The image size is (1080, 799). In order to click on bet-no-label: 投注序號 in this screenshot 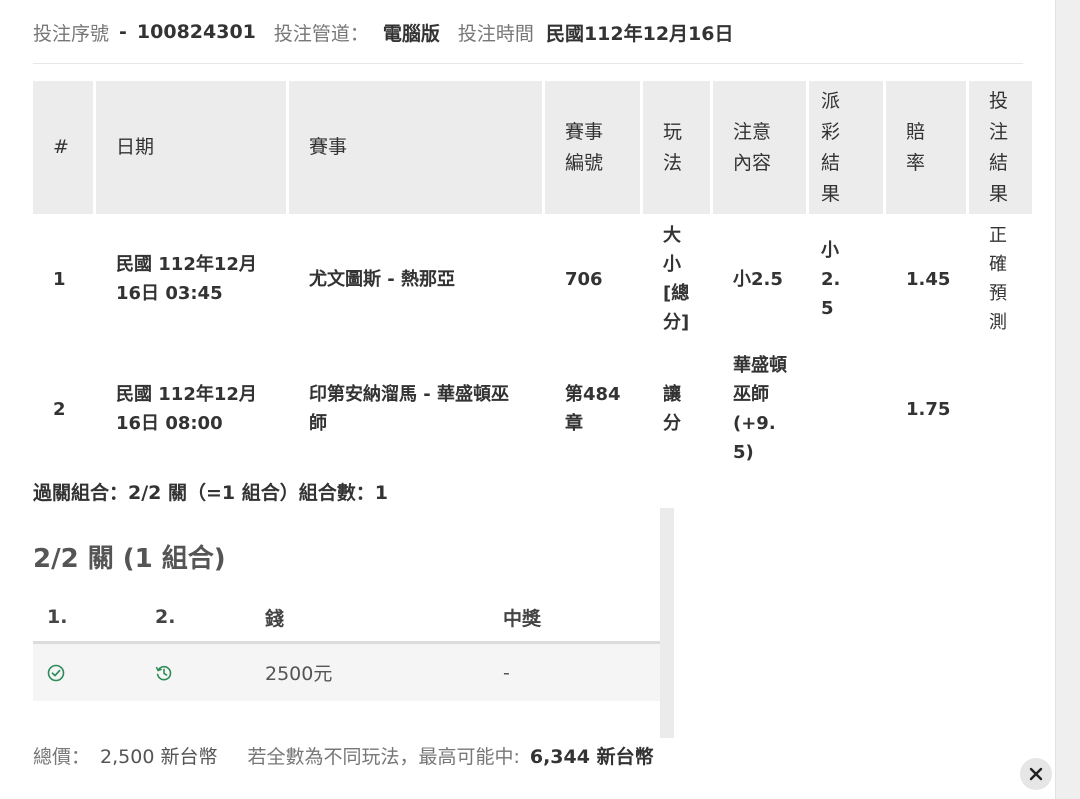, I will do `click(71, 33)`.